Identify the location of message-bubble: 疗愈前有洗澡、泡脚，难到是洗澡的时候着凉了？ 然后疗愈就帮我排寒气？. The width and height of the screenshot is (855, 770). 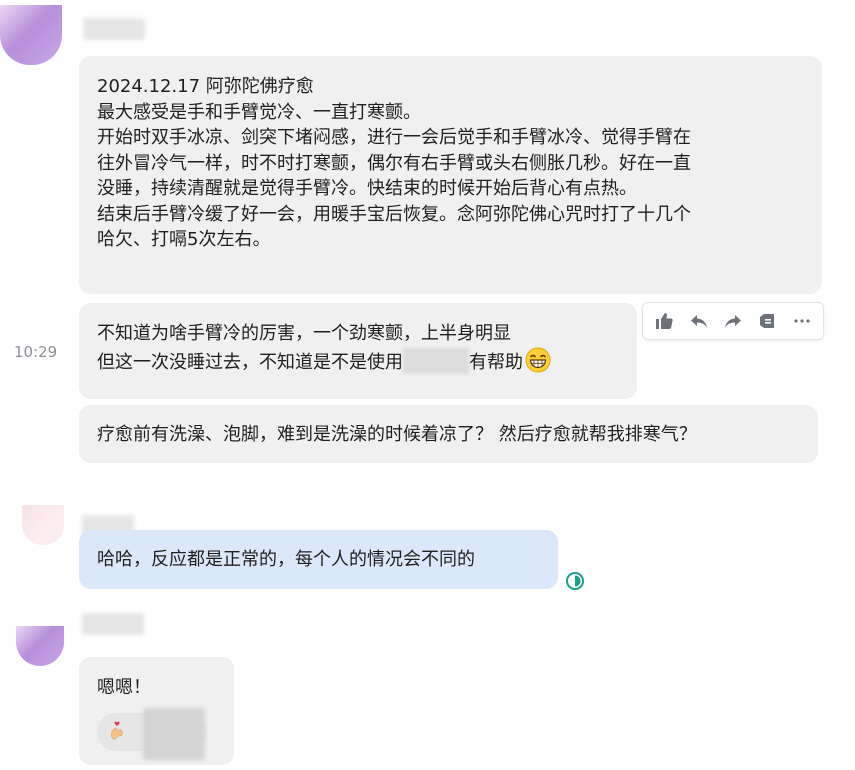
(448, 434).